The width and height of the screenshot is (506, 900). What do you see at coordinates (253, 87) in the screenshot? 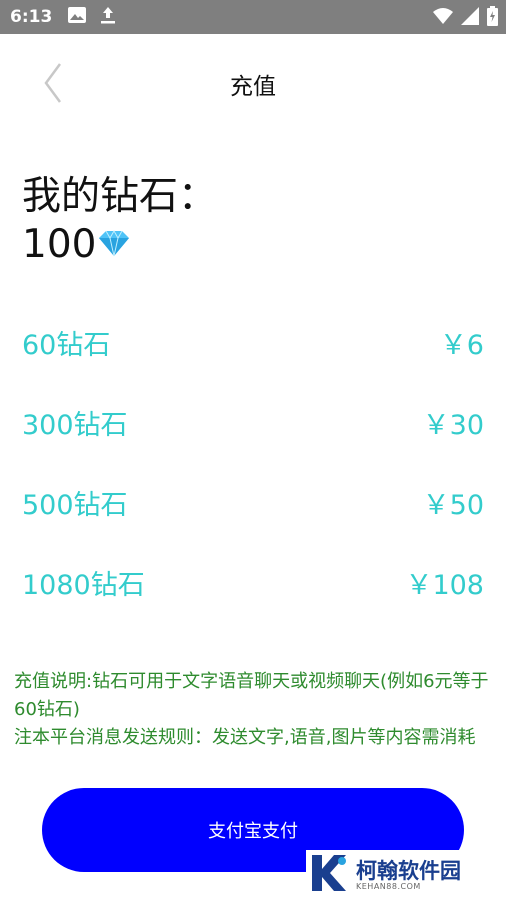
I see `page-title: 充值` at bounding box center [253, 87].